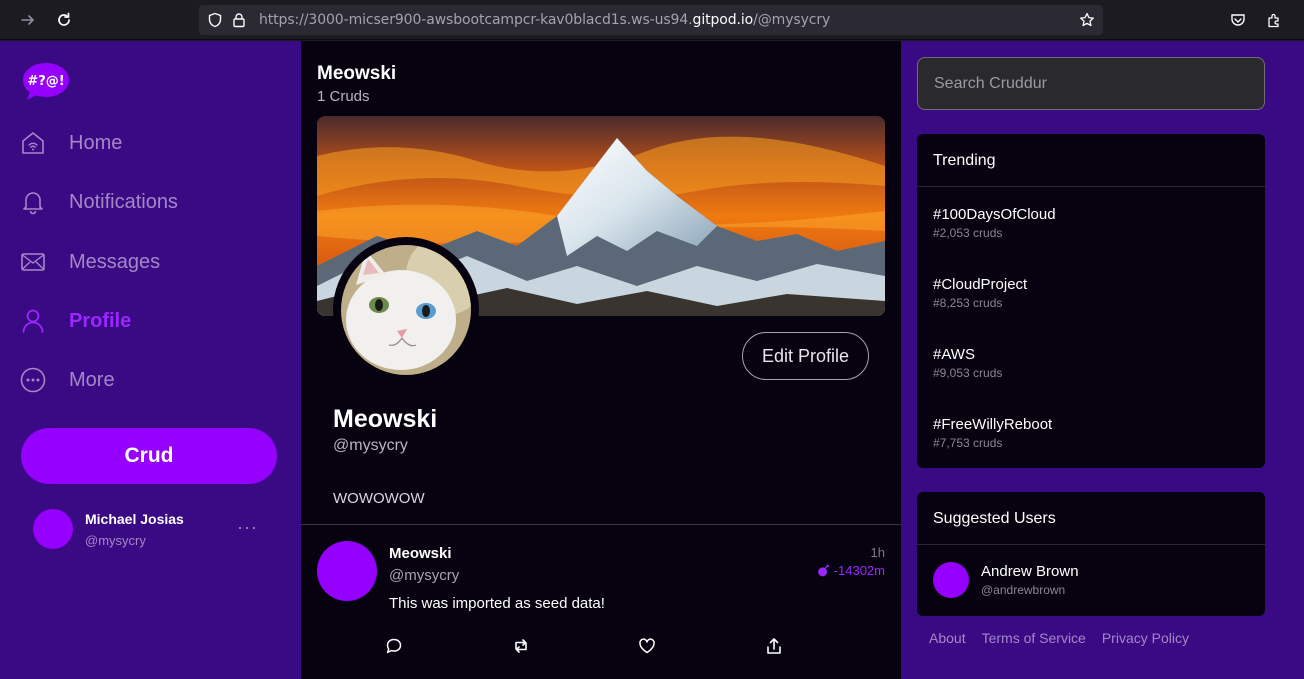  What do you see at coordinates (100, 320) in the screenshot?
I see `sidebar-item-label: Profile` at bounding box center [100, 320].